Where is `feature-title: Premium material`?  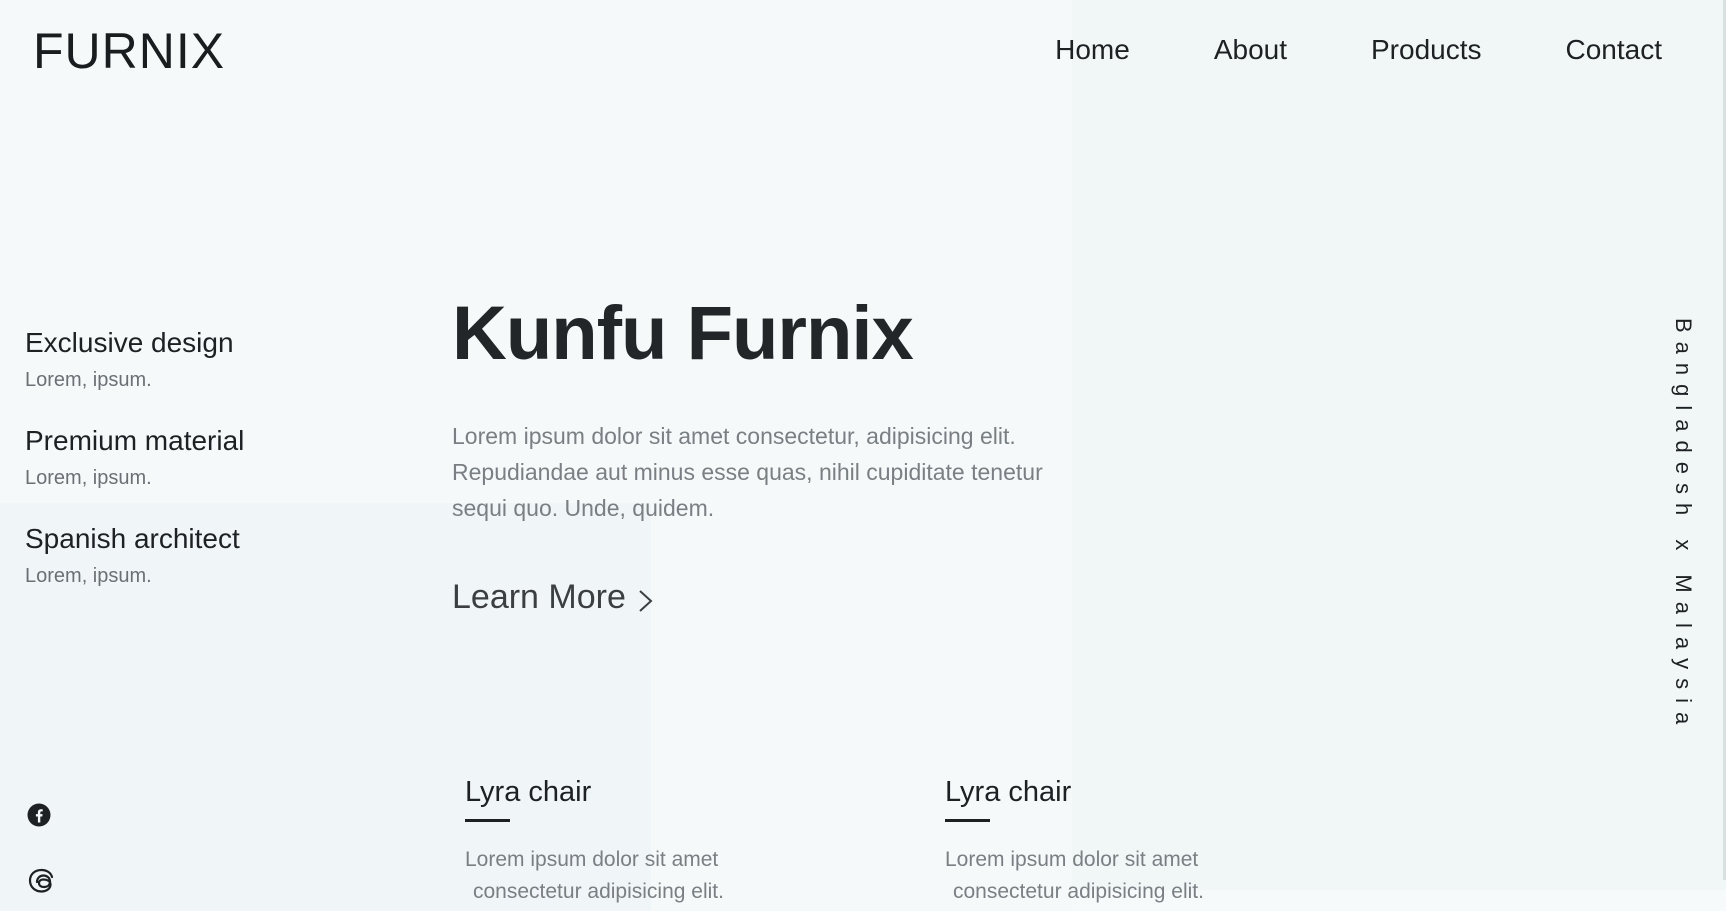 feature-title: Premium material is located at coordinates (135, 440).